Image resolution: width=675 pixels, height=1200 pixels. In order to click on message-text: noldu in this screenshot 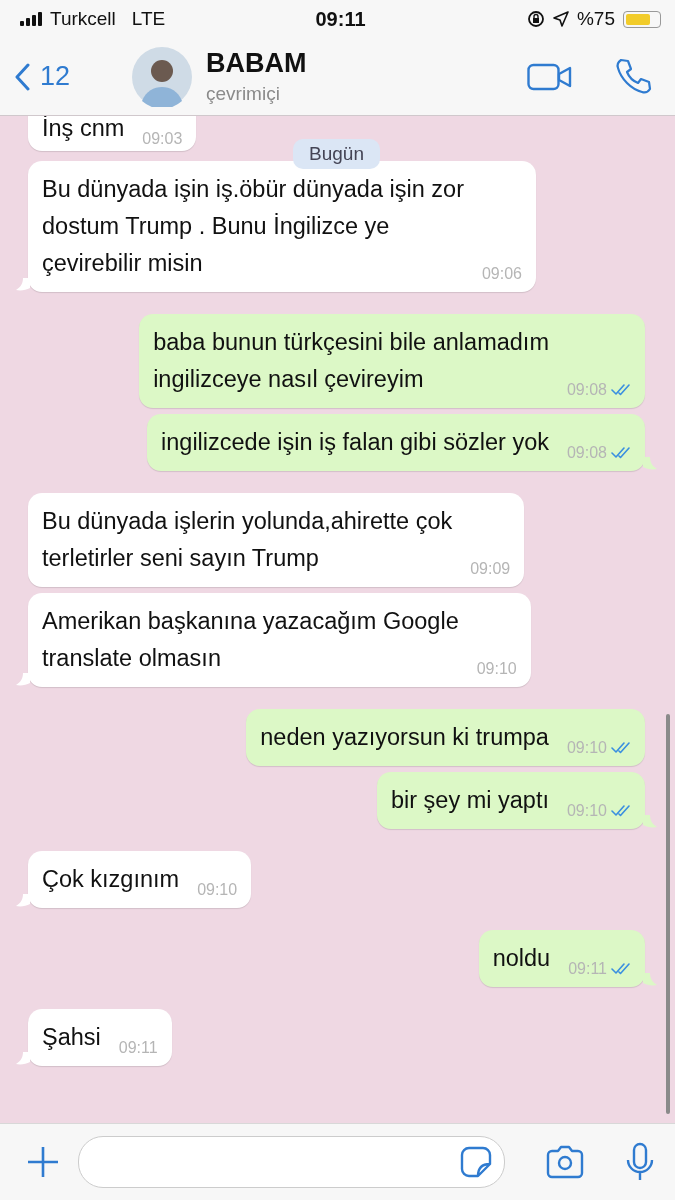, I will do `click(521, 958)`.